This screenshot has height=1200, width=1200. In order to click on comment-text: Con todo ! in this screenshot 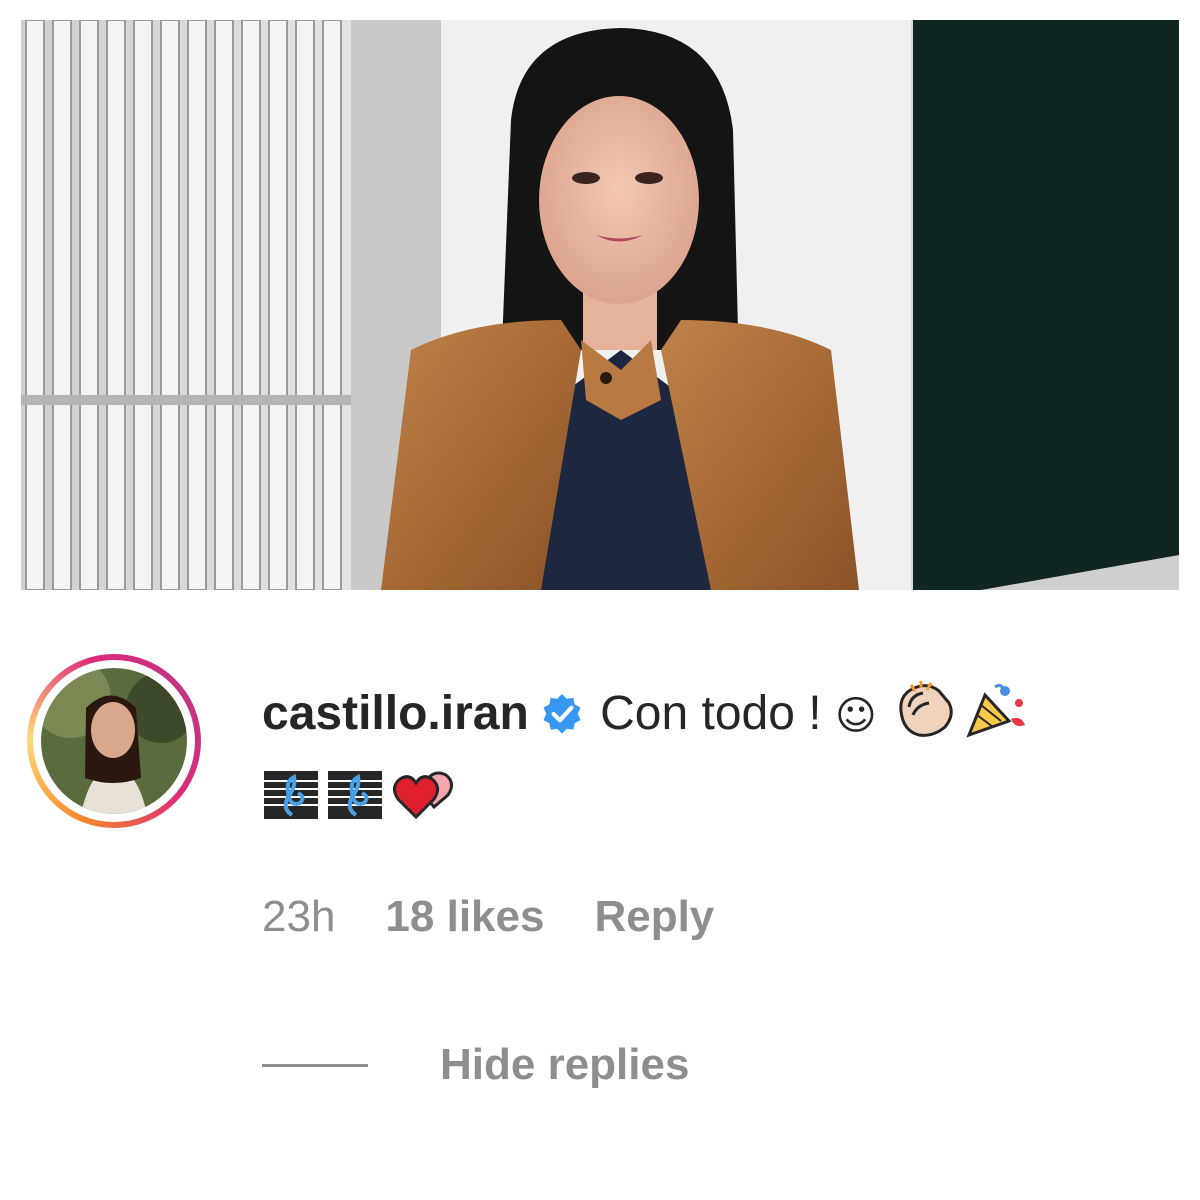, I will do `click(711, 713)`.